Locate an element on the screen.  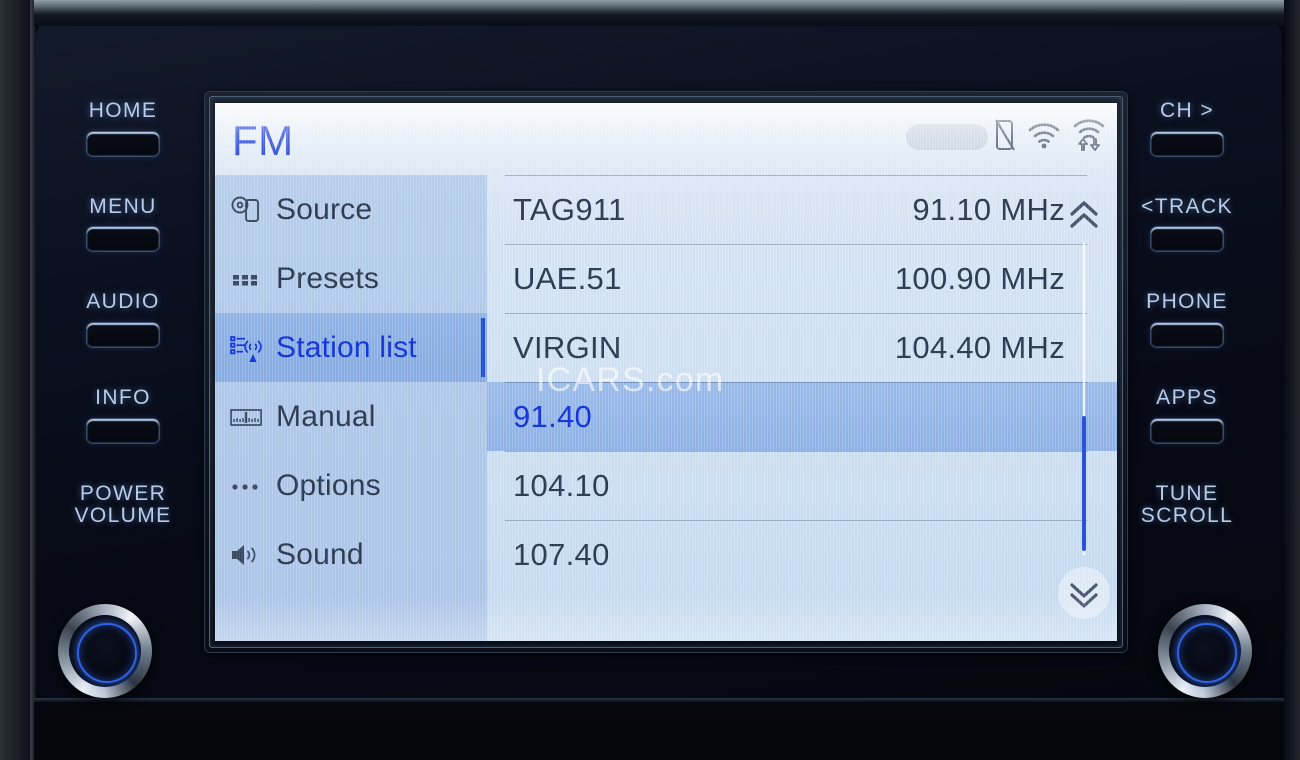
apps-button: APPS is located at coordinates (1187, 414).